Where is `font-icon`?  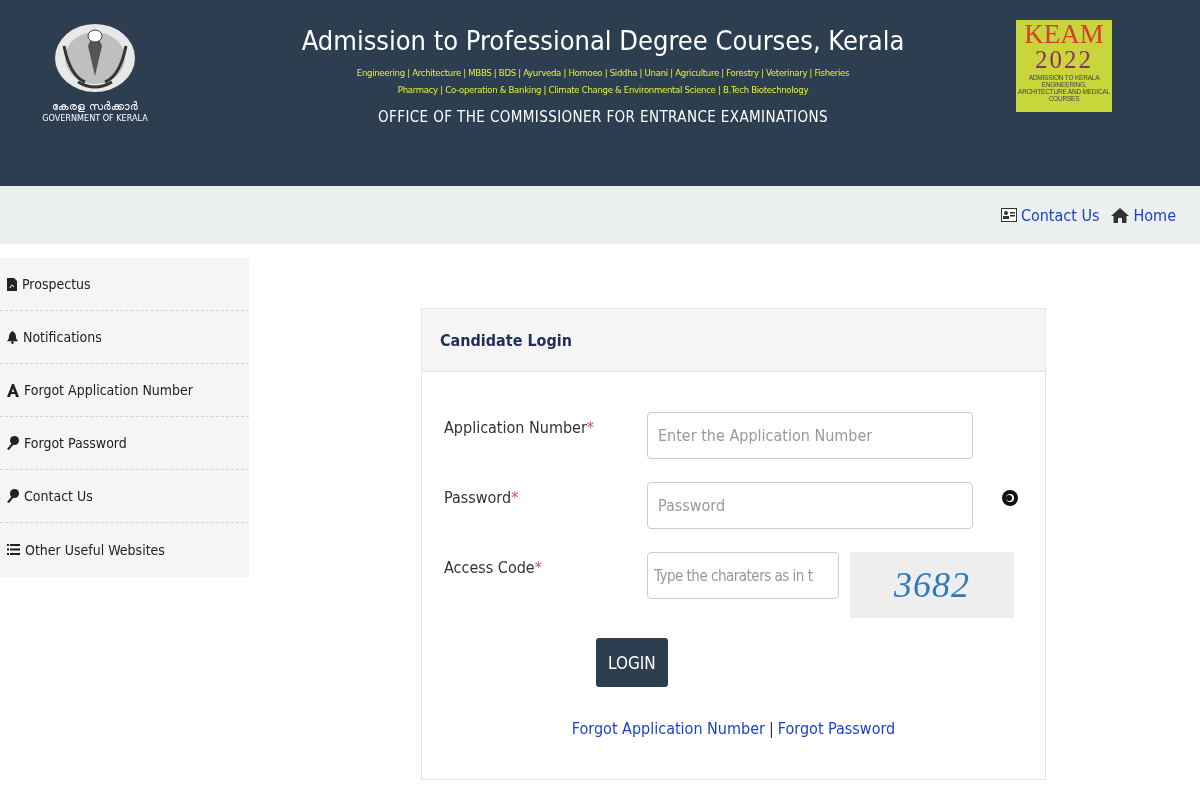 font-icon is located at coordinates (13, 390).